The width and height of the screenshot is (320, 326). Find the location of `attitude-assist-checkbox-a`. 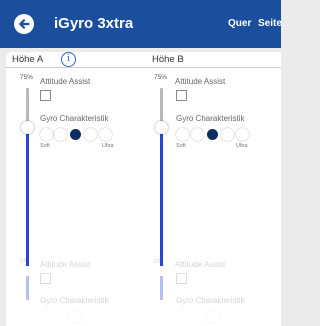

attitude-assist-checkbox-a is located at coordinates (45, 95).